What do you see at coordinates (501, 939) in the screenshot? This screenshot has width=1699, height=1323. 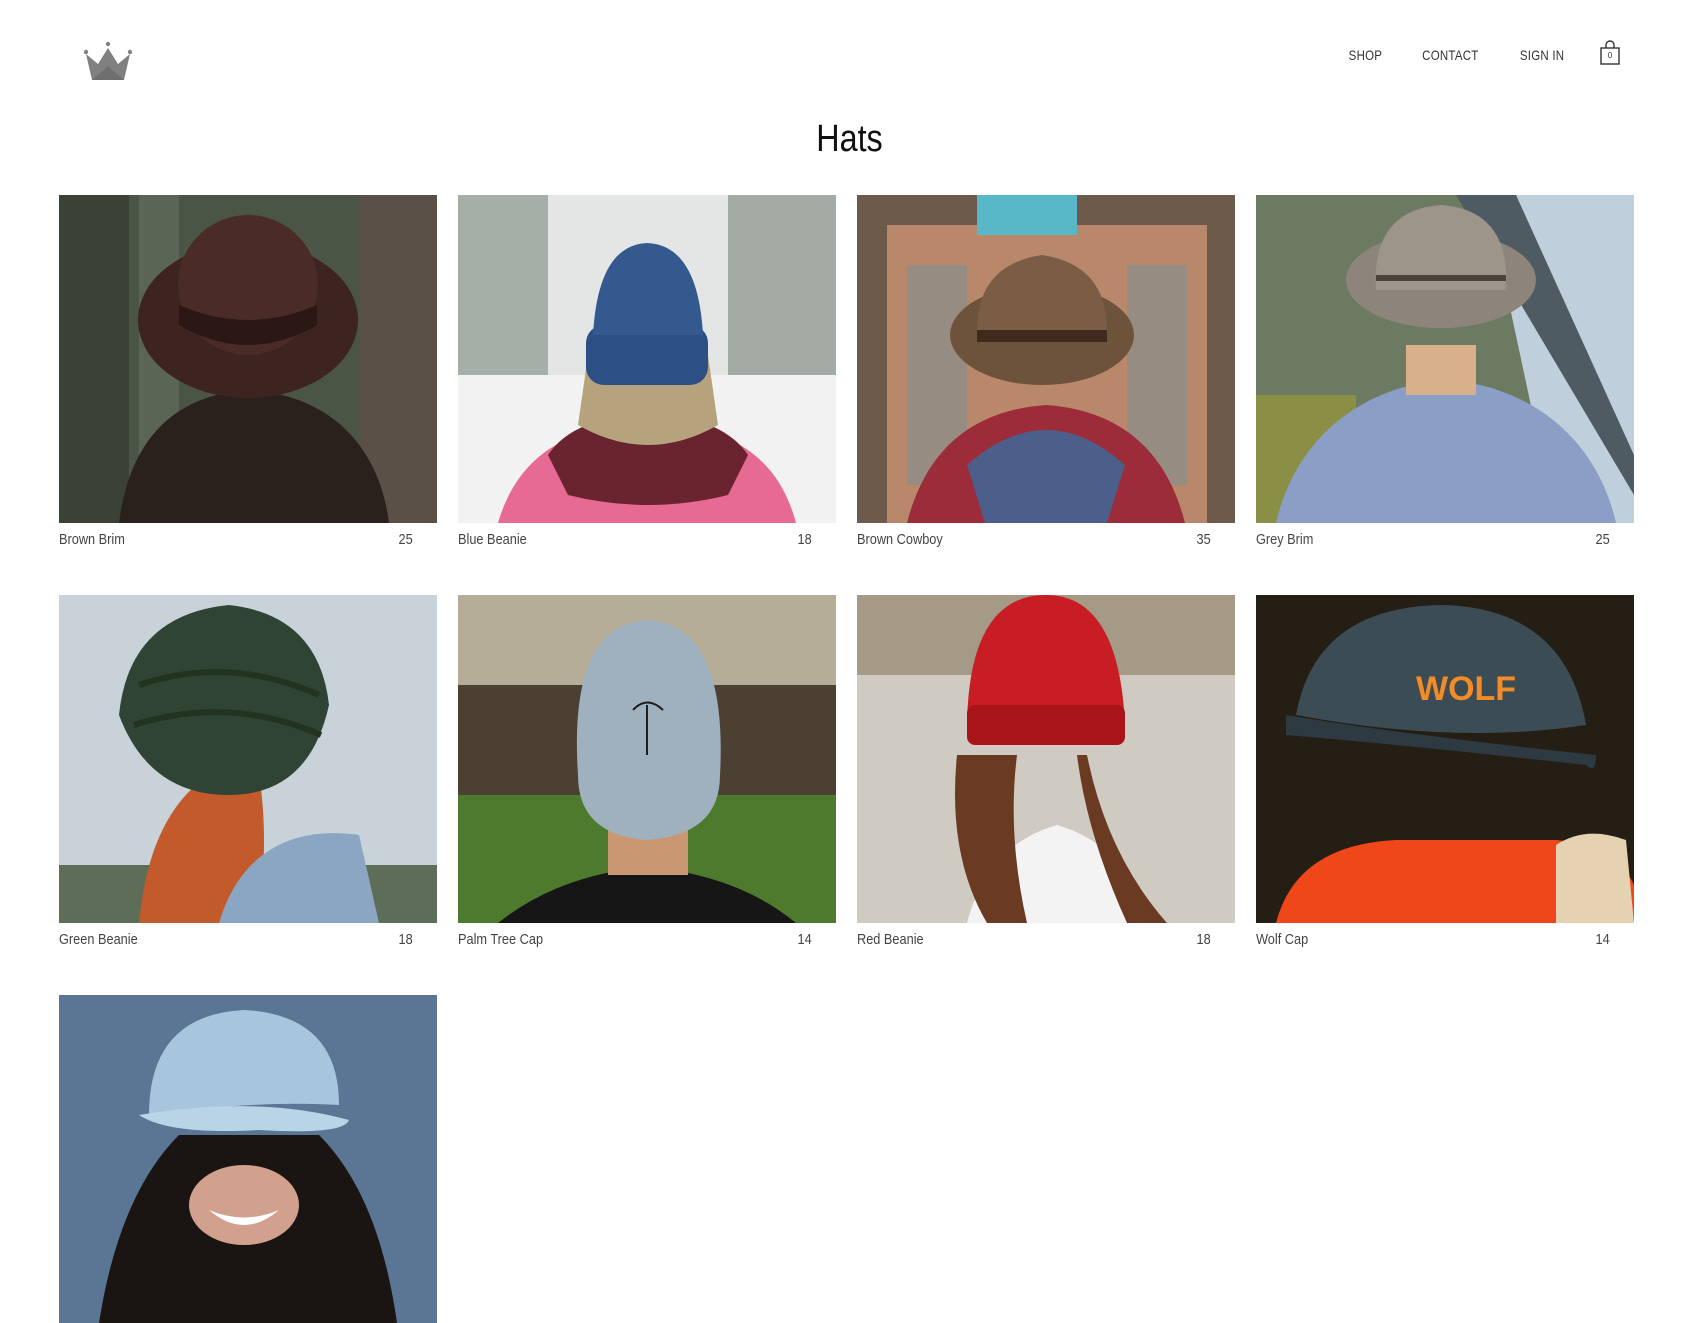 I see `product-name: Palm Tree Cap` at bounding box center [501, 939].